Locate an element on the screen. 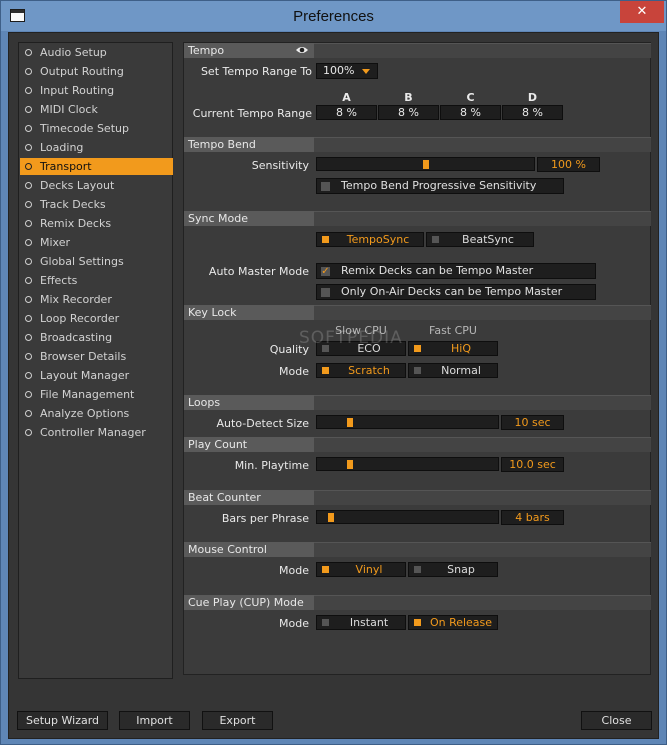 This screenshot has height=745, width=667. button-label: Normal is located at coordinates (461, 370).